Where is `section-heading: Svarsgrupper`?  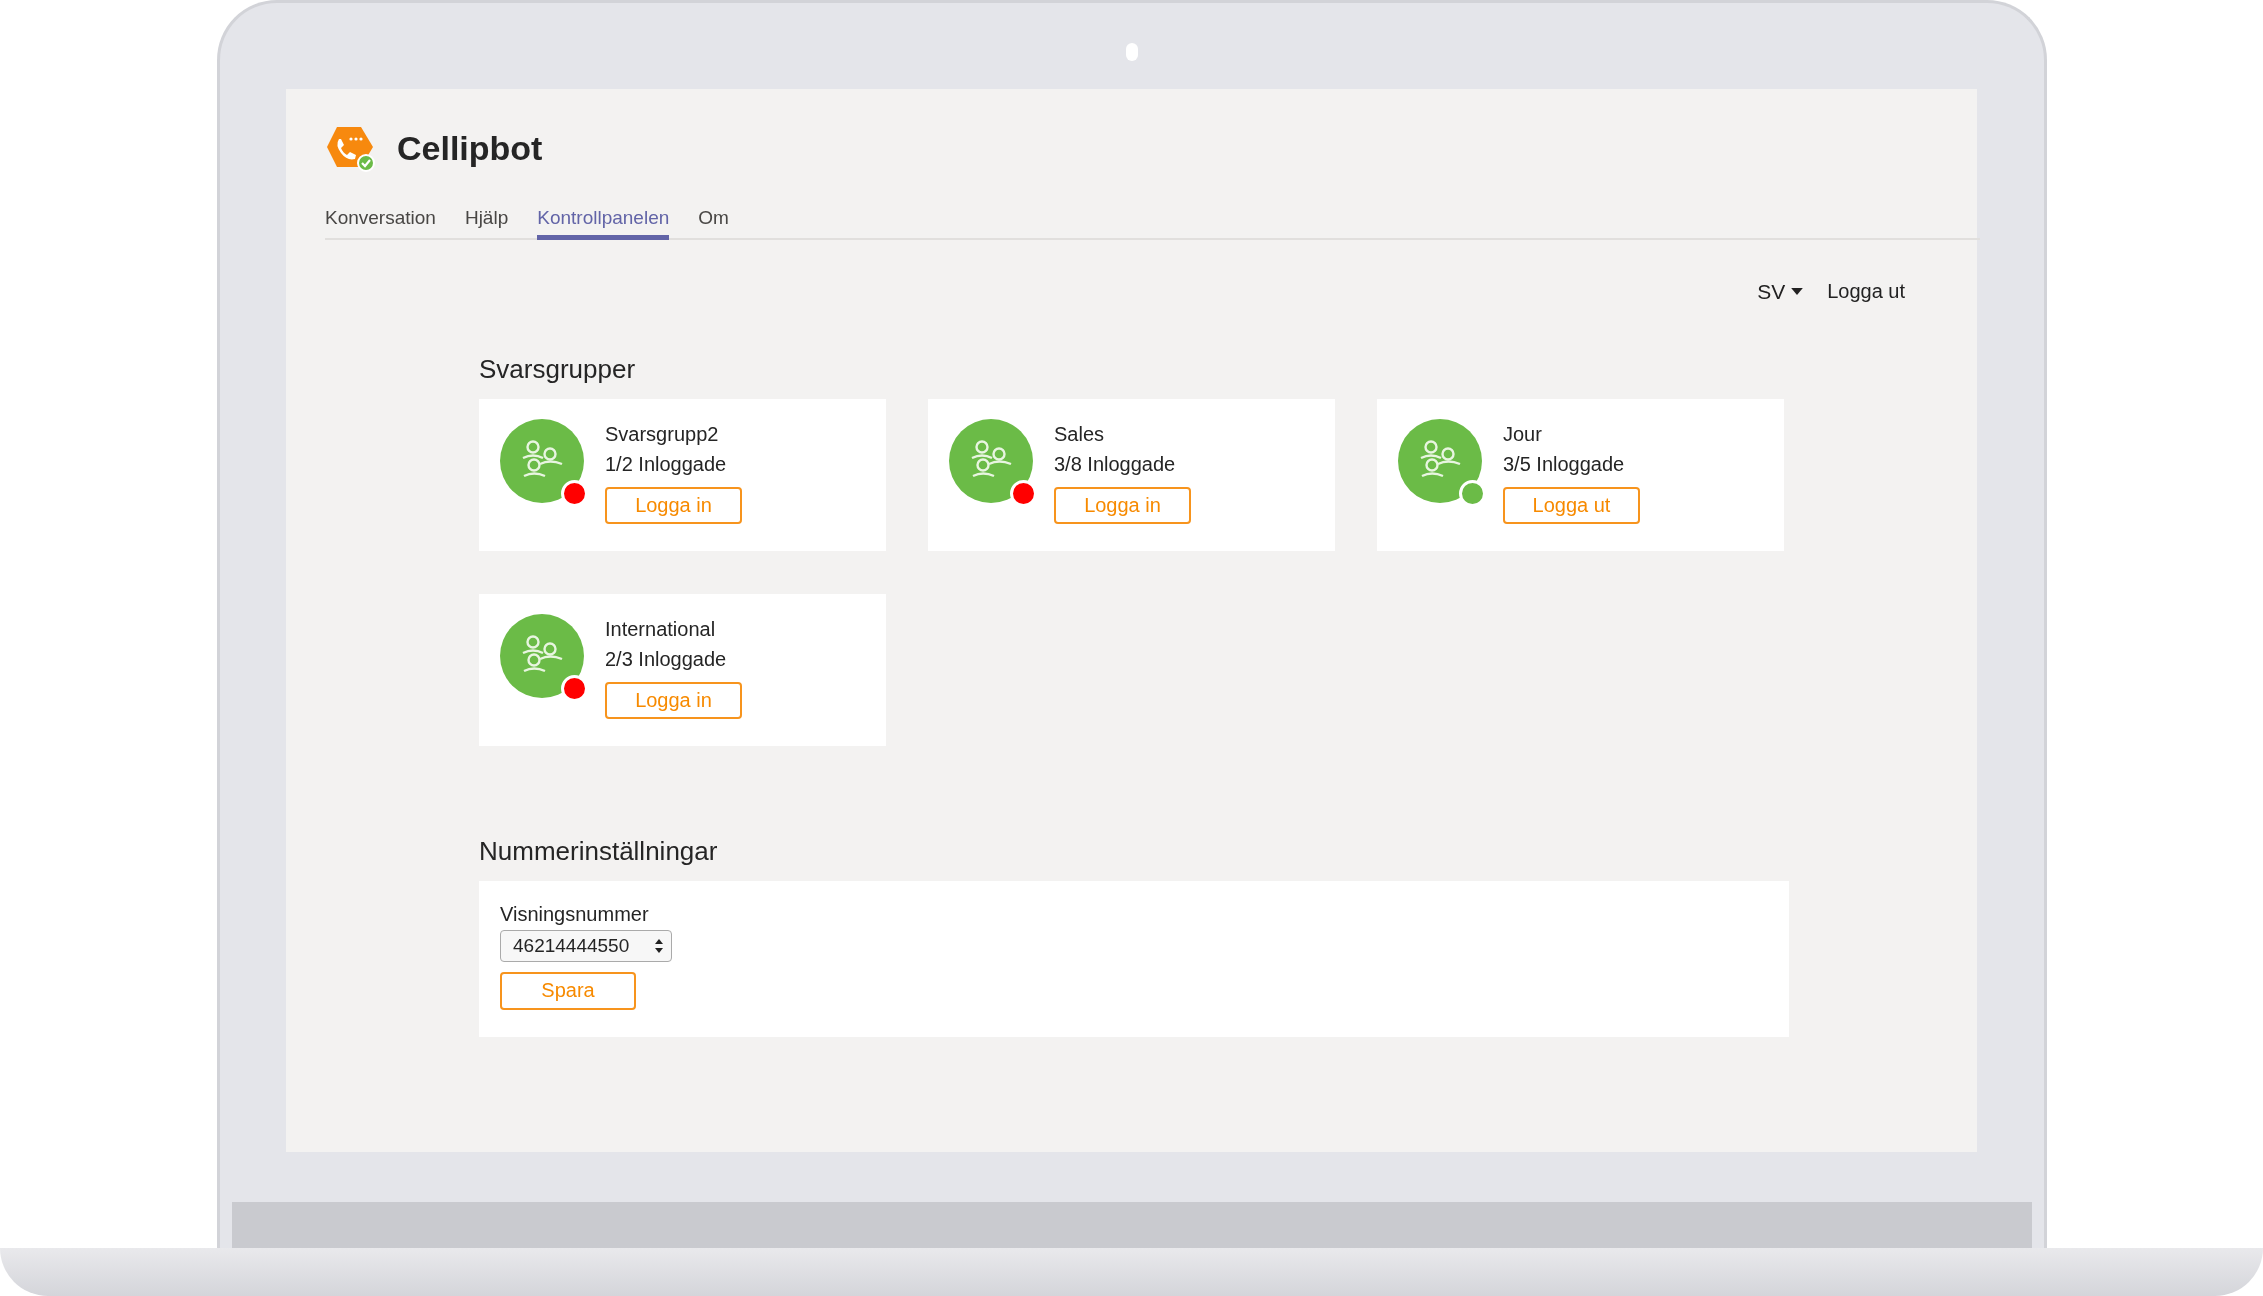 section-heading: Svarsgrupper is located at coordinates (558, 369).